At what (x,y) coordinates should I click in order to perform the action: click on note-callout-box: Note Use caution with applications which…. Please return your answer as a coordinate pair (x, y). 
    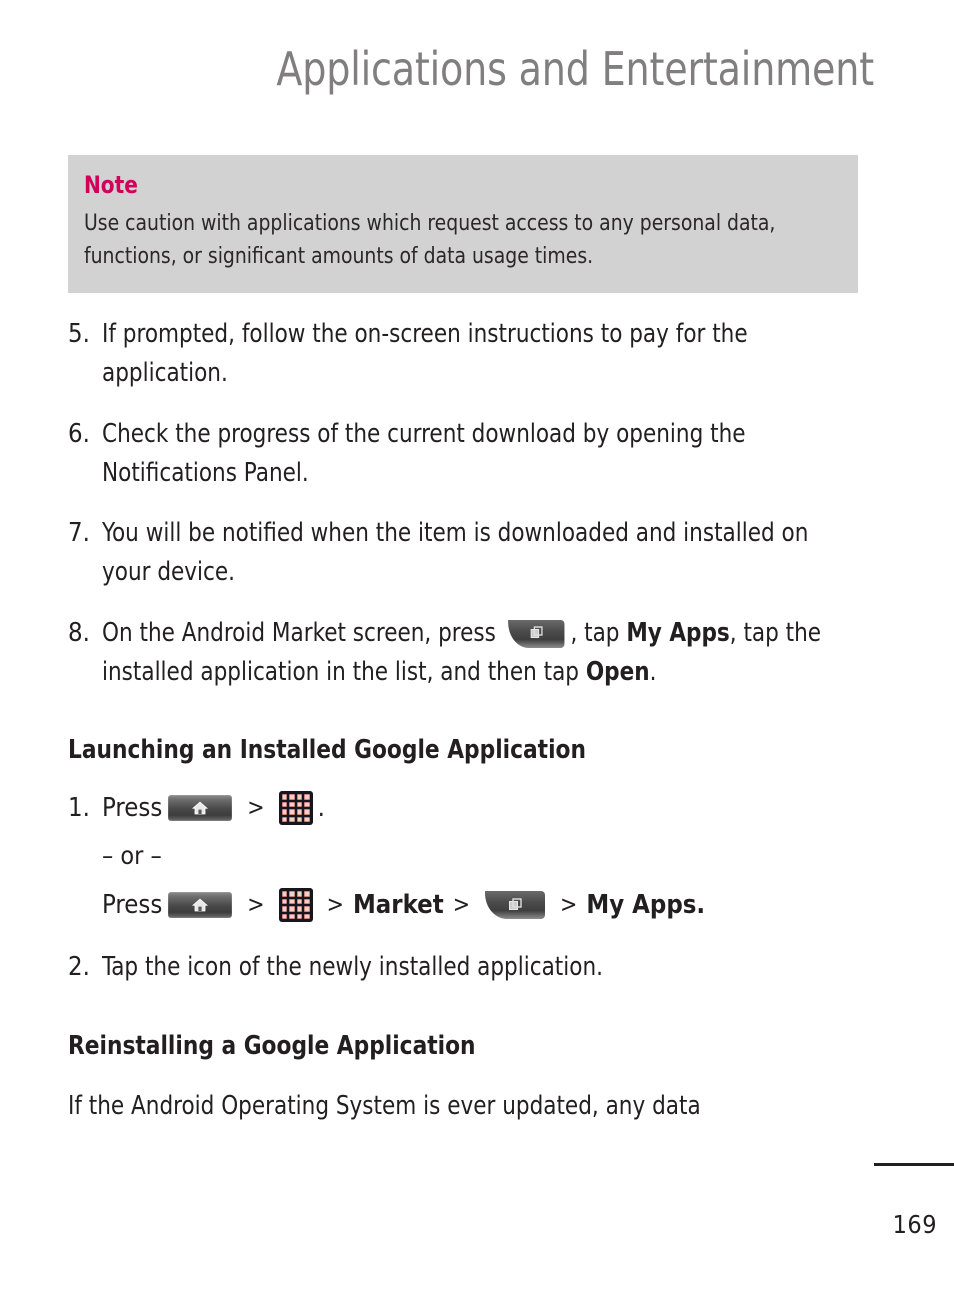
    Looking at the image, I should click on (463, 224).